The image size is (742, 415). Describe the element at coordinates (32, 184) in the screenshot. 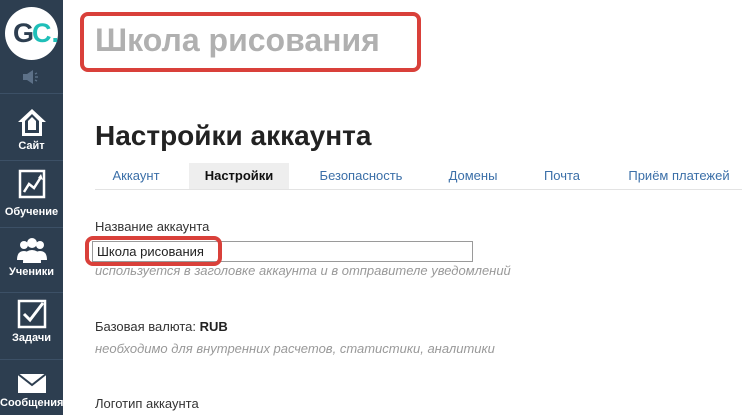

I see `chart-icon` at that location.